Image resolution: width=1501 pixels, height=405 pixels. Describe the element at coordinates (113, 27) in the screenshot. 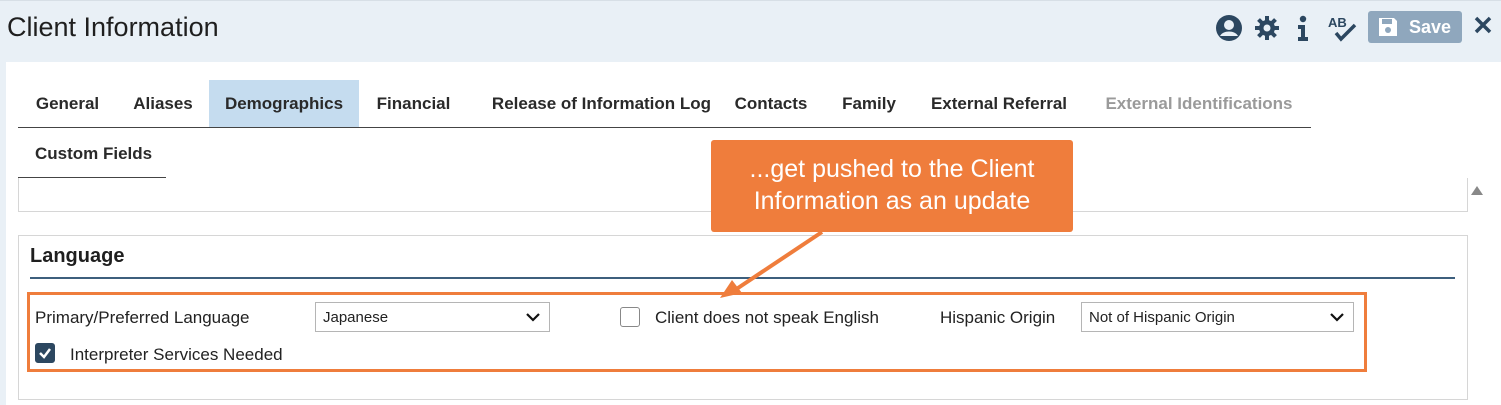

I see `page-title: Client Information` at that location.